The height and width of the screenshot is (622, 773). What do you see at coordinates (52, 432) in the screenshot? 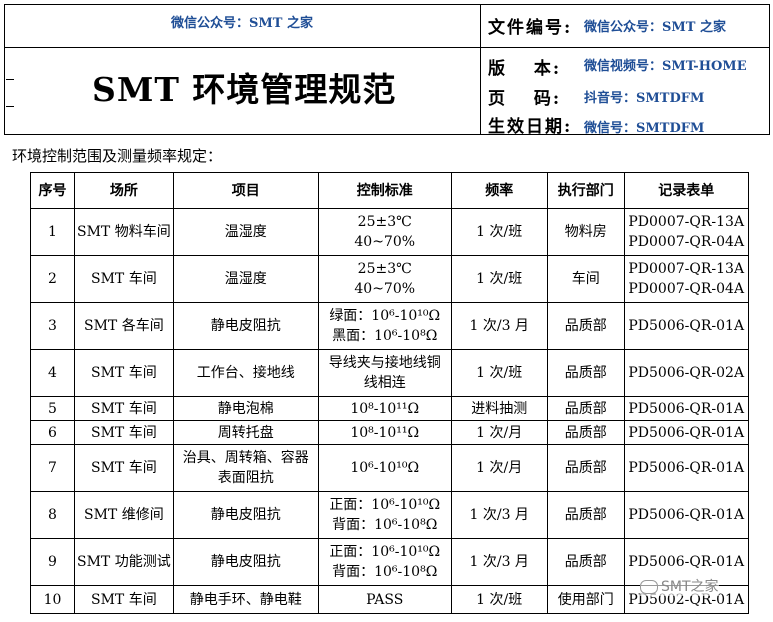
I see `row-number-cell: 6` at bounding box center [52, 432].